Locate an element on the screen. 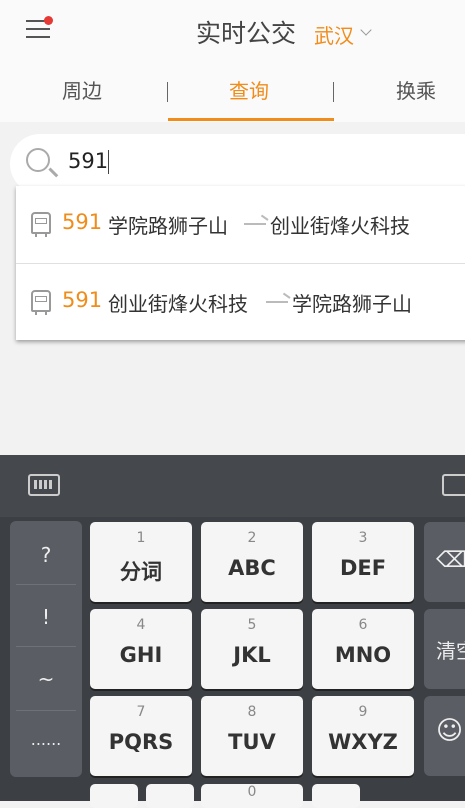 The height and width of the screenshot is (808, 465). notification-dot is located at coordinates (48, 20).